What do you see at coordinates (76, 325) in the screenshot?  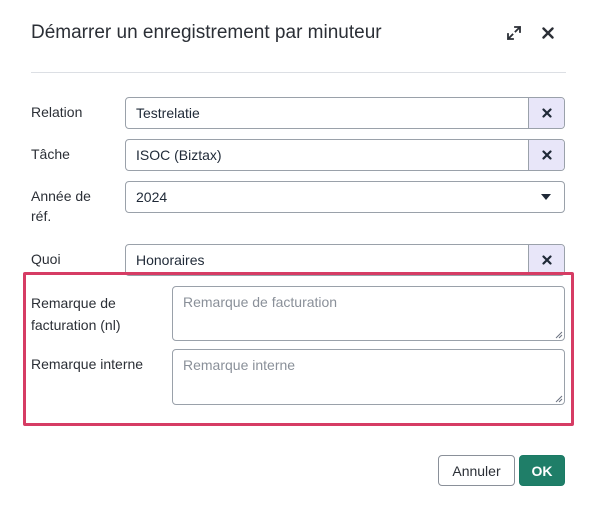 I see `billing-remark-label-line2: facturation (nl)` at bounding box center [76, 325].